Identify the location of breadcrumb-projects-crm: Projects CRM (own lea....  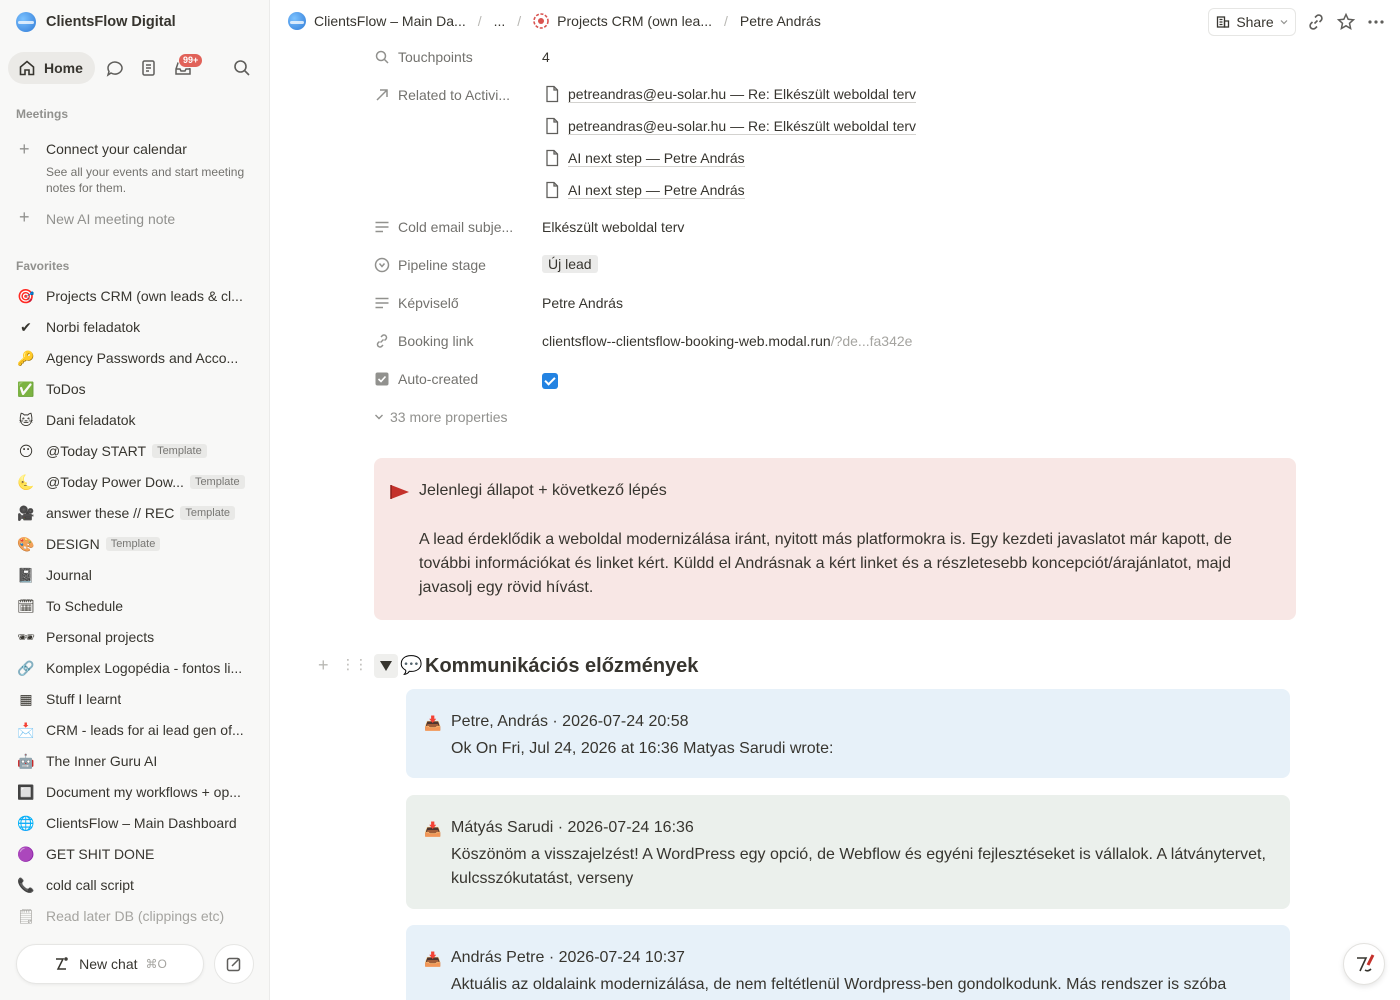
(622, 21).